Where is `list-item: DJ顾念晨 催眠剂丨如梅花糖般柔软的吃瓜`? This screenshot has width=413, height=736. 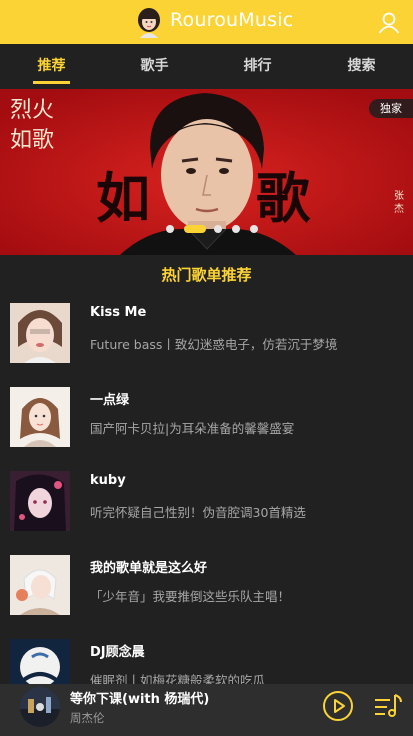 list-item: DJ顾念晨 催眠剂丨如梅花糖般柔软的吃瓜 is located at coordinates (206, 655).